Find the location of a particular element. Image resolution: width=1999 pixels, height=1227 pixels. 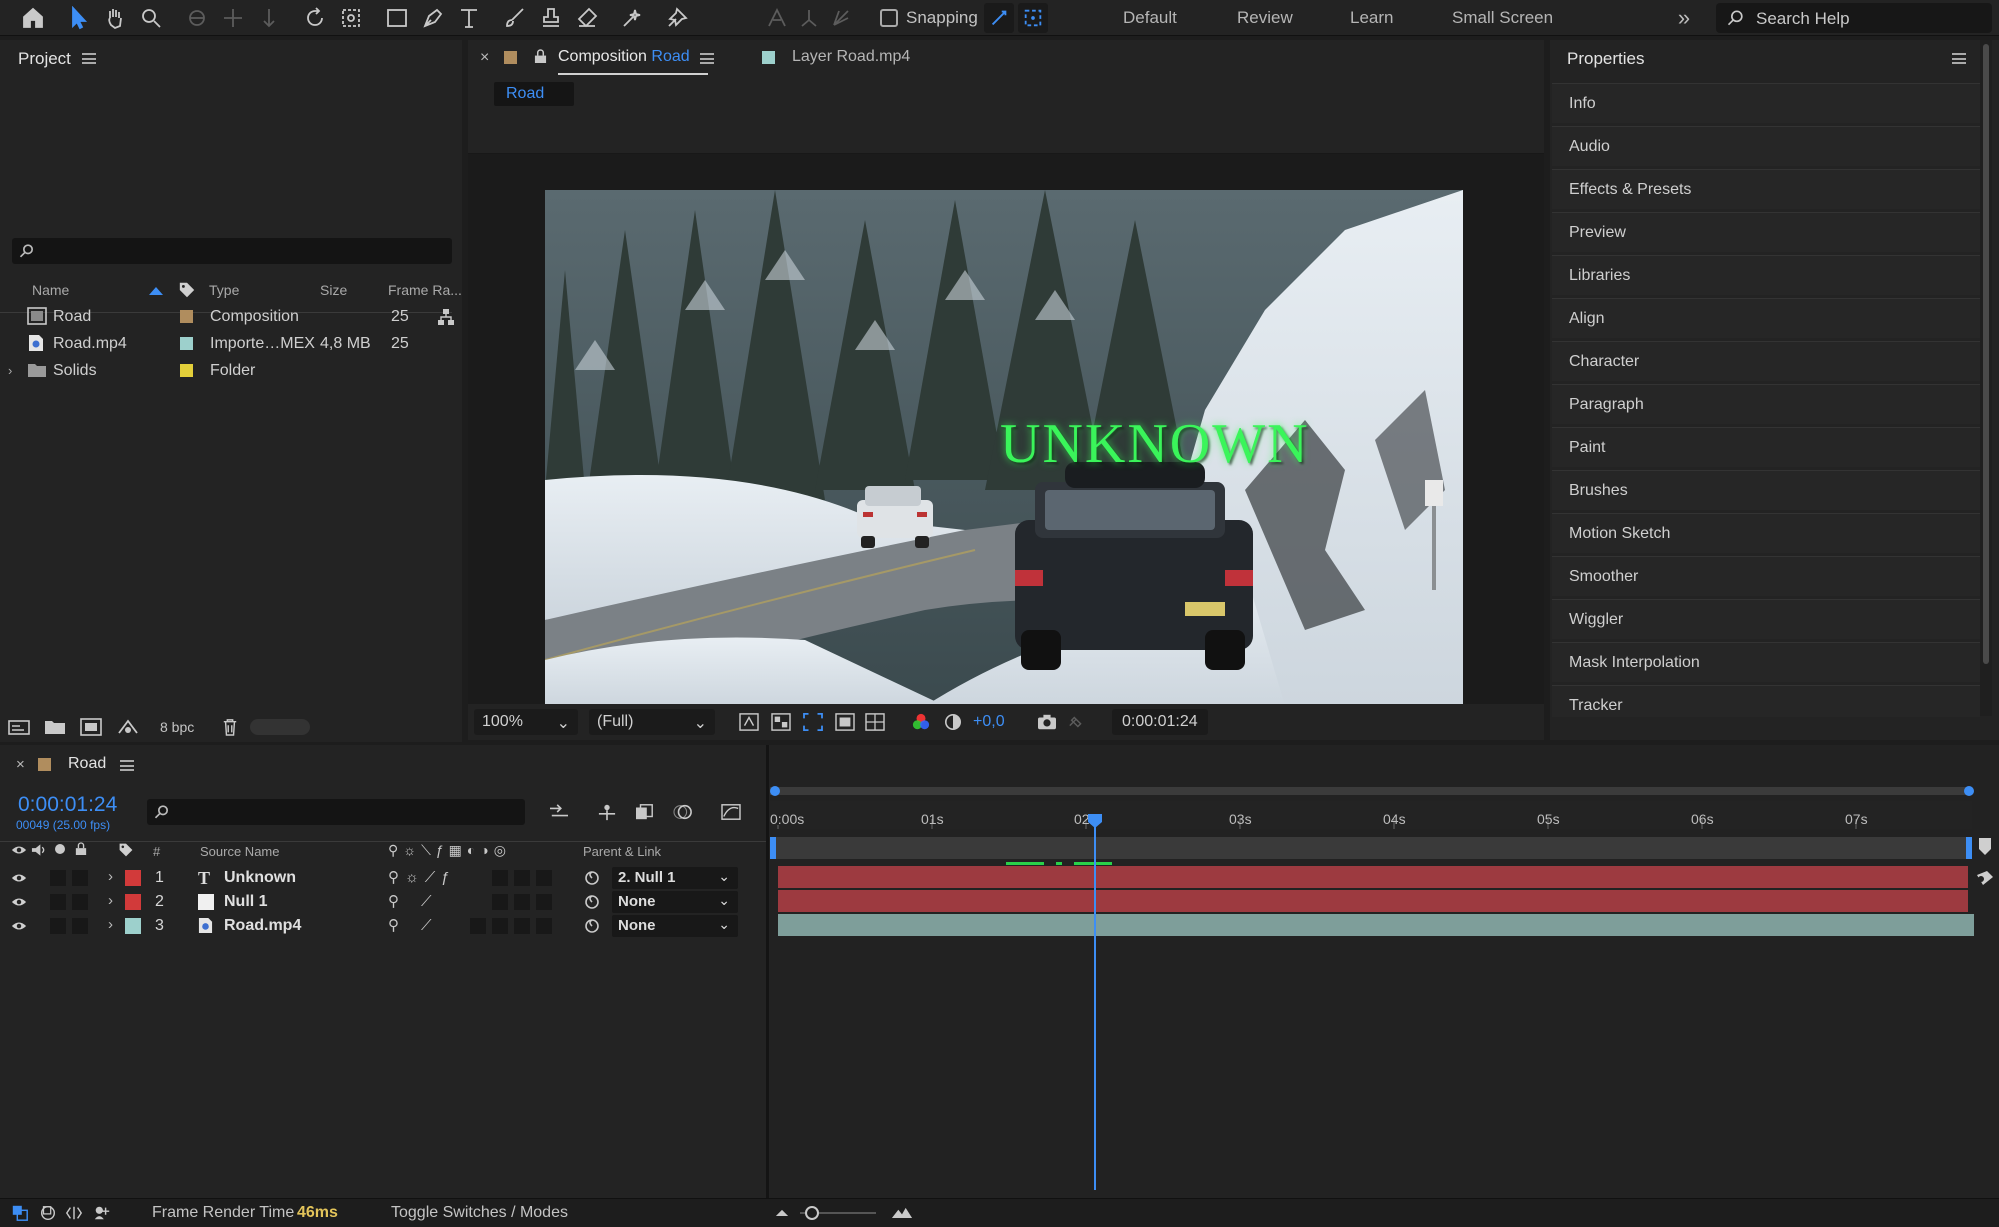

panel-item-character: Character is located at coordinates (1766, 361).